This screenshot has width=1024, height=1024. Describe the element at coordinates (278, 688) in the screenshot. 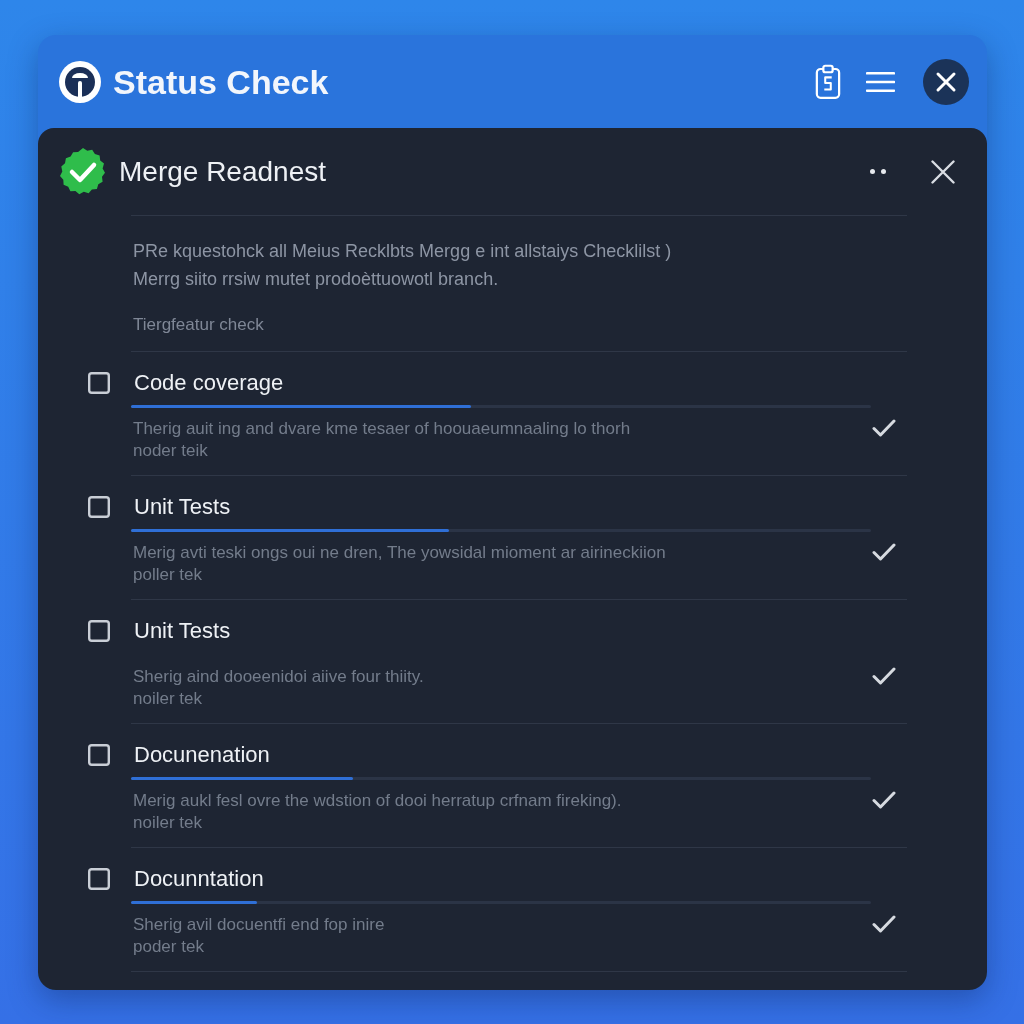

I see `check-description: Sherig aind dooeenidoi aiive four thiity. noiler tek` at that location.